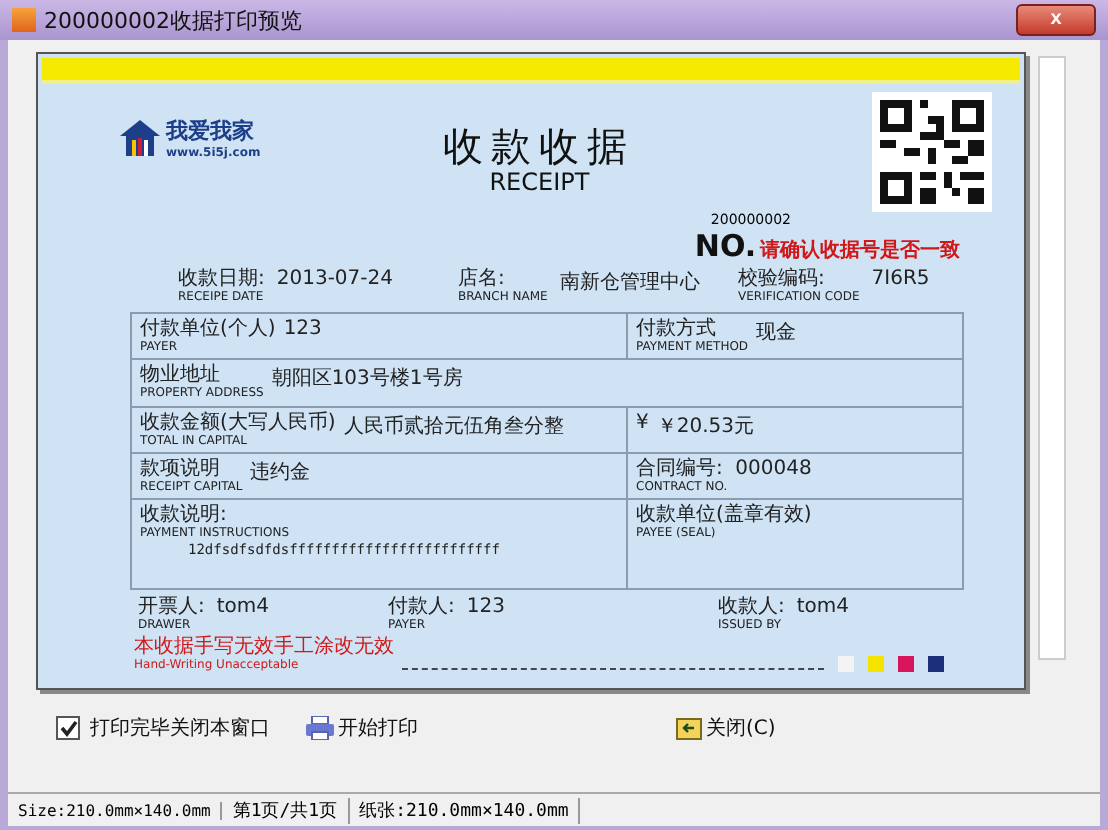  Describe the element at coordinates (453, 427) in the screenshot. I see `field-value: 人民币贰拾元伍角叁分整` at that location.